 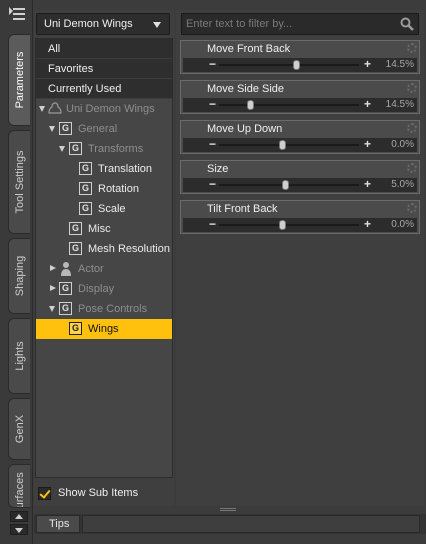 What do you see at coordinates (19, 529) in the screenshot?
I see `tabs-scroll-down-button` at bounding box center [19, 529].